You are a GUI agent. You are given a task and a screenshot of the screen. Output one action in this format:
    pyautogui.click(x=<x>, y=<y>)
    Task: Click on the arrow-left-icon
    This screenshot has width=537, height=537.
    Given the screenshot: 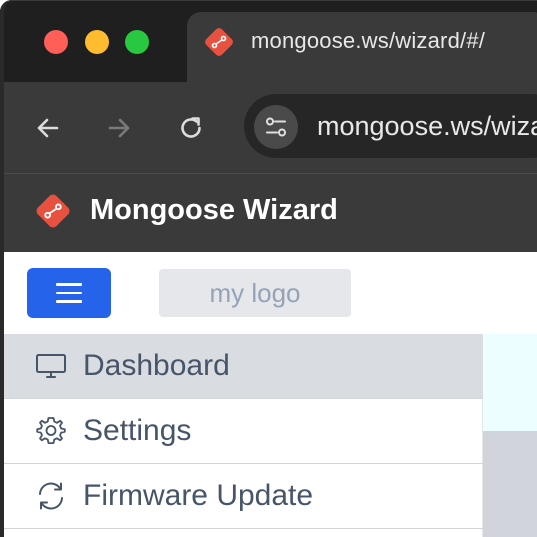 What is the action you would take?
    pyautogui.click(x=48, y=128)
    